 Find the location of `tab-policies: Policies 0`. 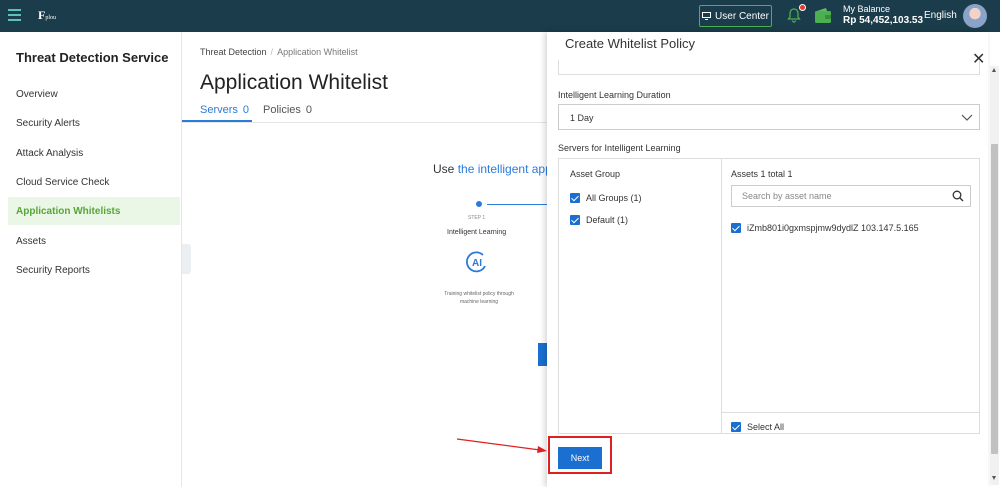

tab-policies: Policies 0 is located at coordinates (287, 110).